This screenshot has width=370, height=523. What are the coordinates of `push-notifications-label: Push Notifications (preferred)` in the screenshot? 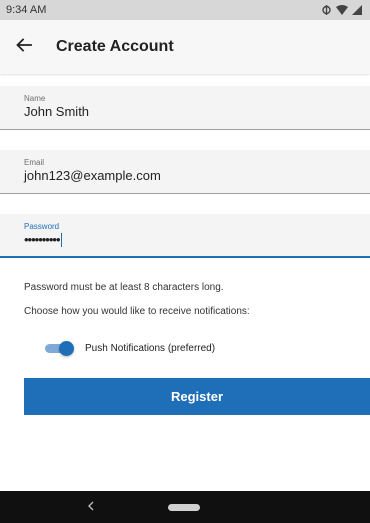 It's located at (150, 348).